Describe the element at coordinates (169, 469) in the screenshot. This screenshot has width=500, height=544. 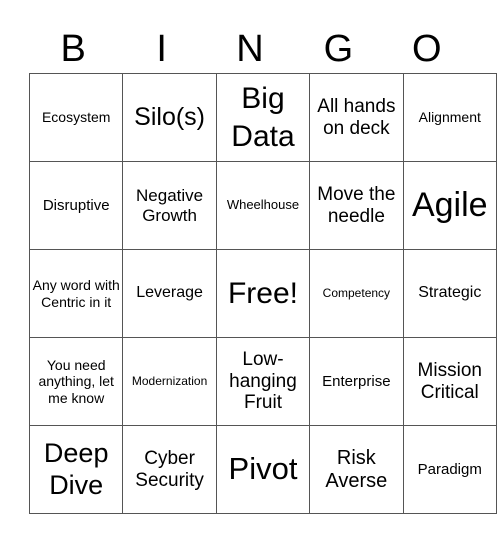
I see `bingo-cell: Cyber Security` at that location.